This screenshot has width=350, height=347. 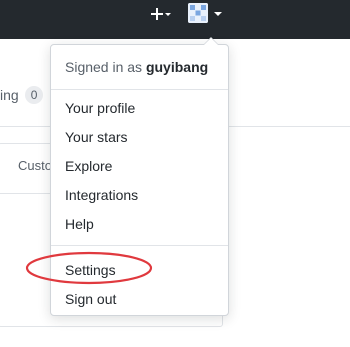 I want to click on menu-item-explore: Explore, so click(x=88, y=166).